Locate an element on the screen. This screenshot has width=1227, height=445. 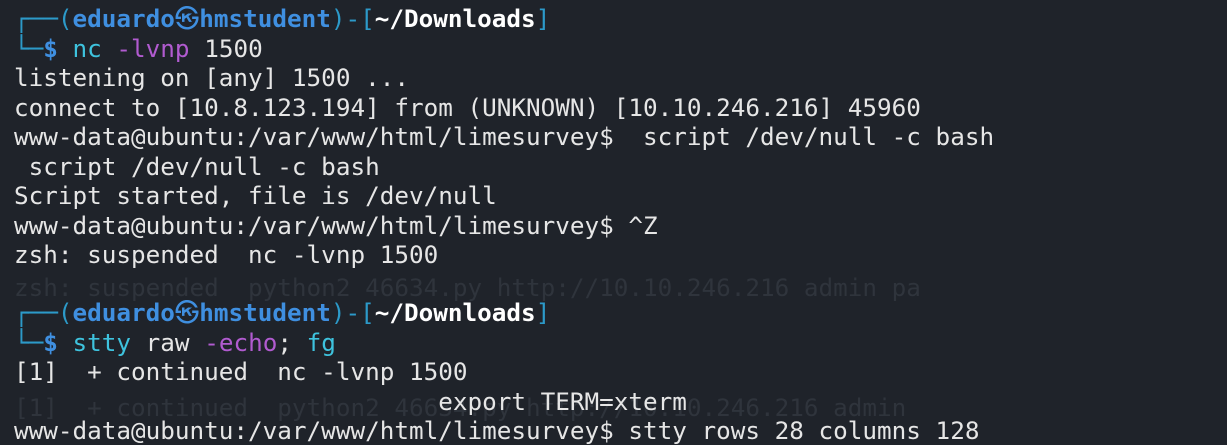
command-name: fg is located at coordinates (313, 342).